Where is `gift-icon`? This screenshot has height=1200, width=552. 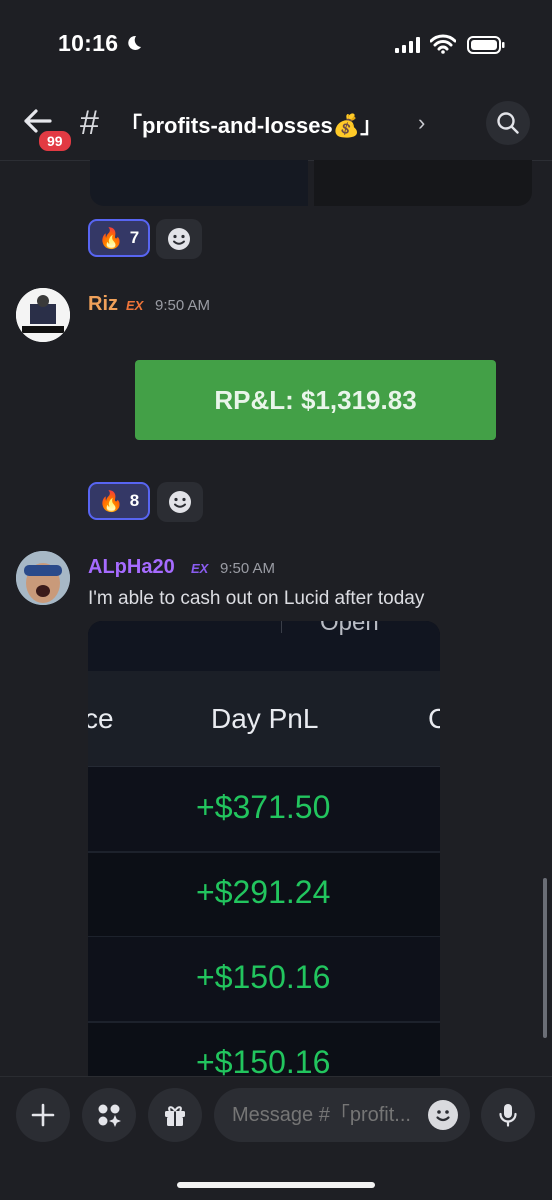
gift-icon is located at coordinates (175, 1116).